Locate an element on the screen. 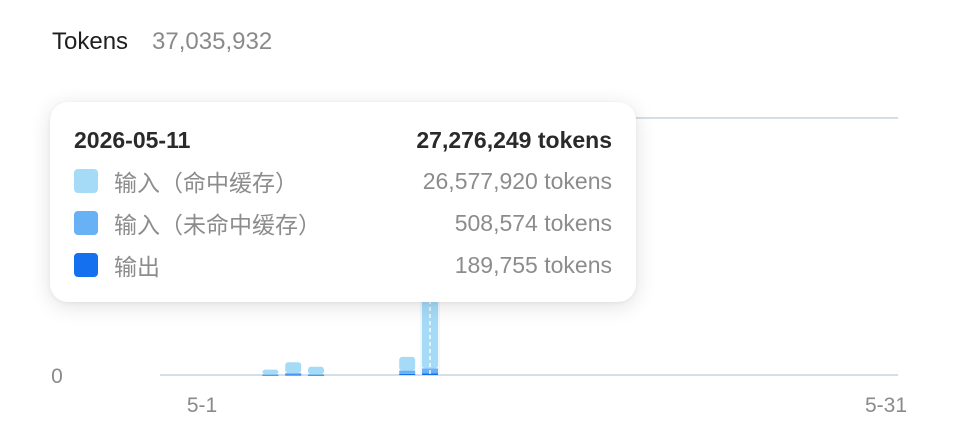 This screenshot has width=978, height=436. tooltip-row-output: 输出 189,755 tokens is located at coordinates (343, 265).